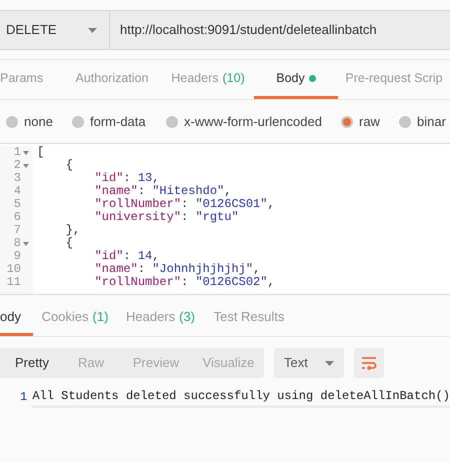 Image resolution: width=450 pixels, height=463 pixels. Describe the element at coordinates (17, 243) in the screenshot. I see `line-number: 8` at that location.